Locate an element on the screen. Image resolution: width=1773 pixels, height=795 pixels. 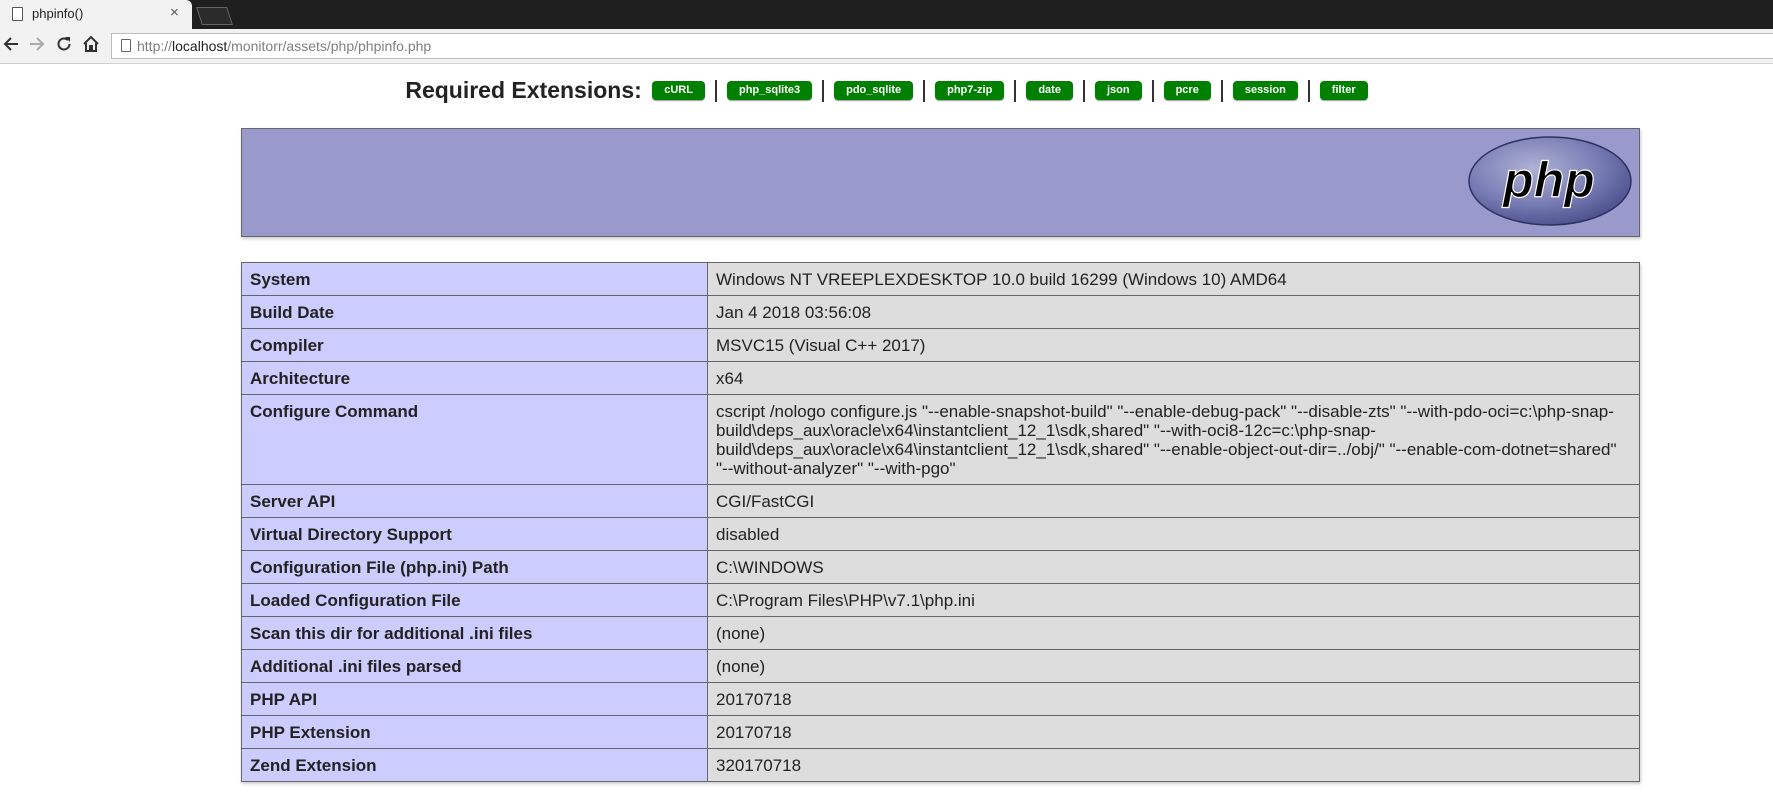
row-key: PHP API is located at coordinates (474, 699).